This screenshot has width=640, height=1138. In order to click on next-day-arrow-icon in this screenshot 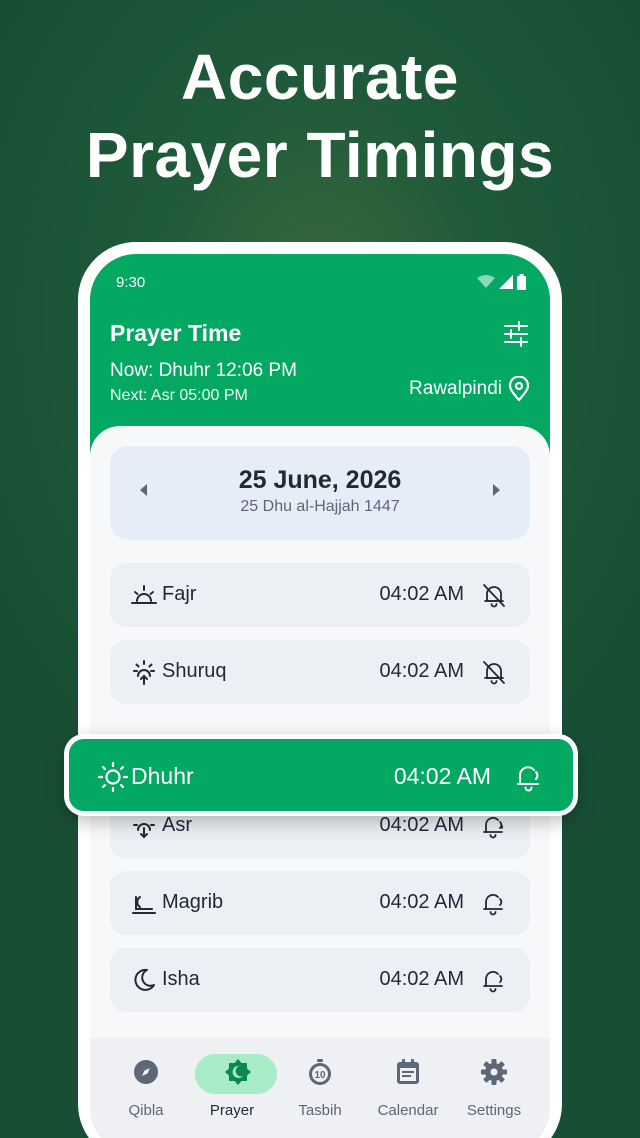, I will do `click(496, 490)`.